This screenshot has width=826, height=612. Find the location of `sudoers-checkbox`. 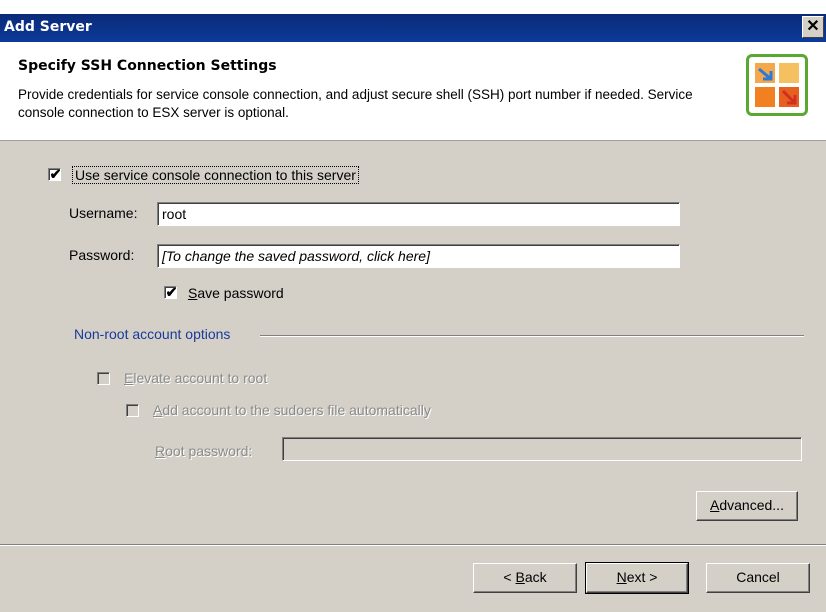

sudoers-checkbox is located at coordinates (132, 410).